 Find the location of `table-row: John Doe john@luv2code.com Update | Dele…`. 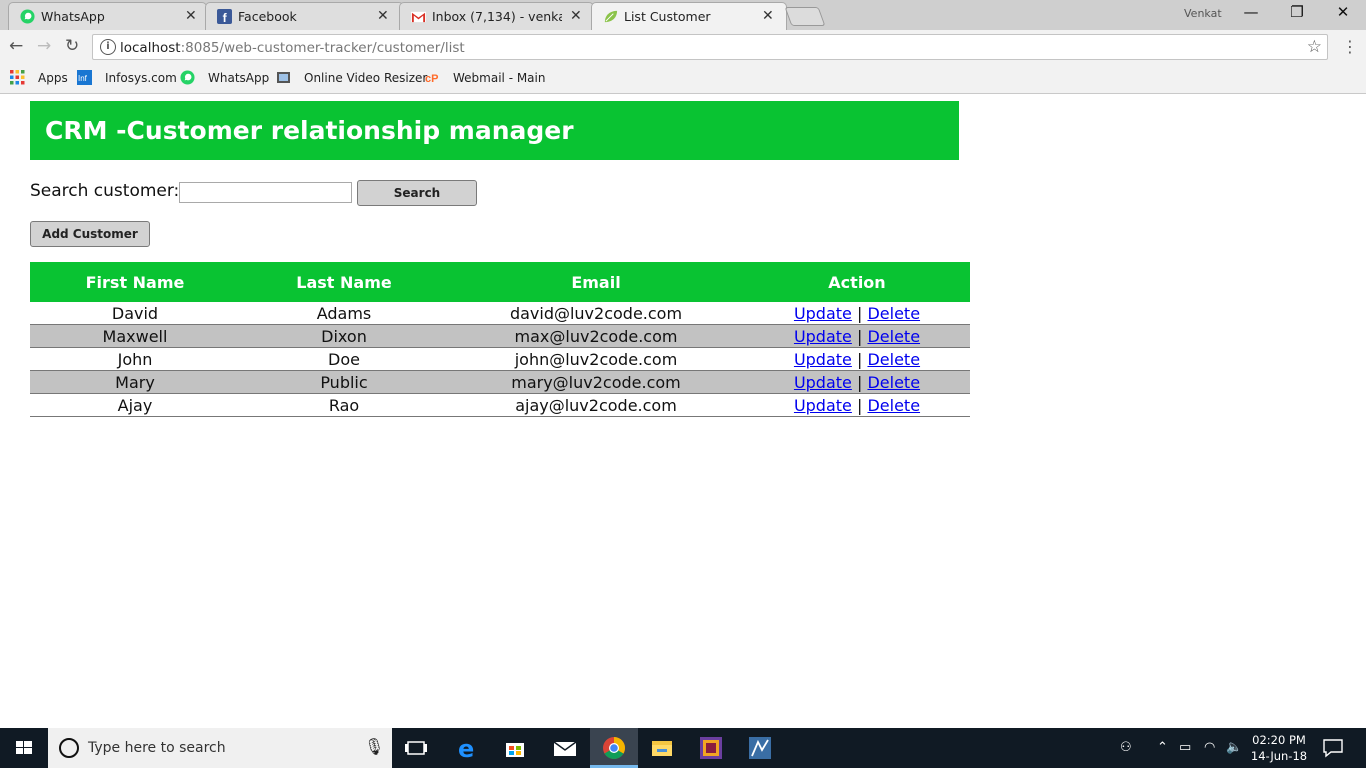

table-row: John Doe john@luv2code.com Update | Dele… is located at coordinates (500, 359).